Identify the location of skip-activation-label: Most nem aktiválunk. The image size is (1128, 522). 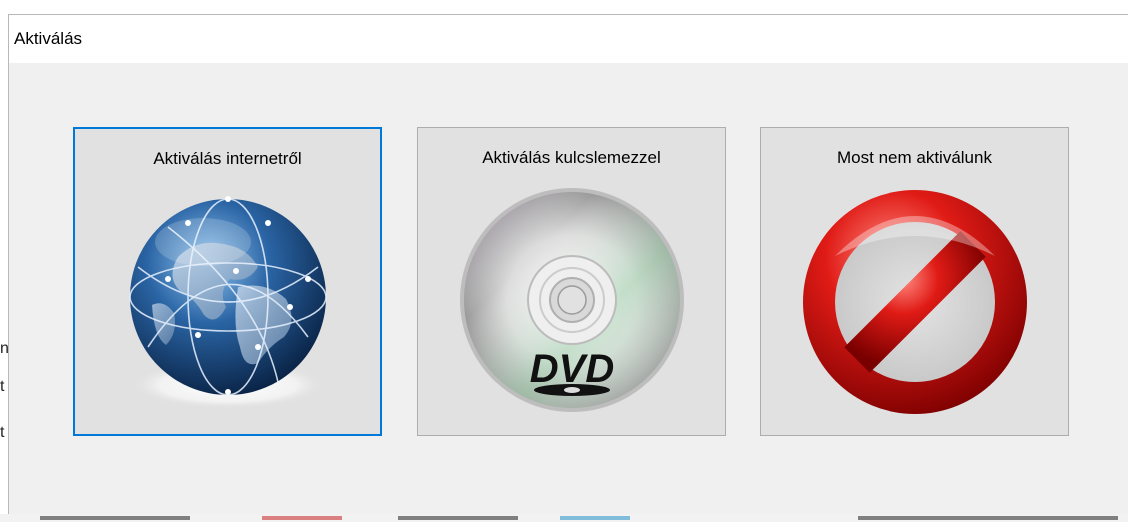
(914, 157).